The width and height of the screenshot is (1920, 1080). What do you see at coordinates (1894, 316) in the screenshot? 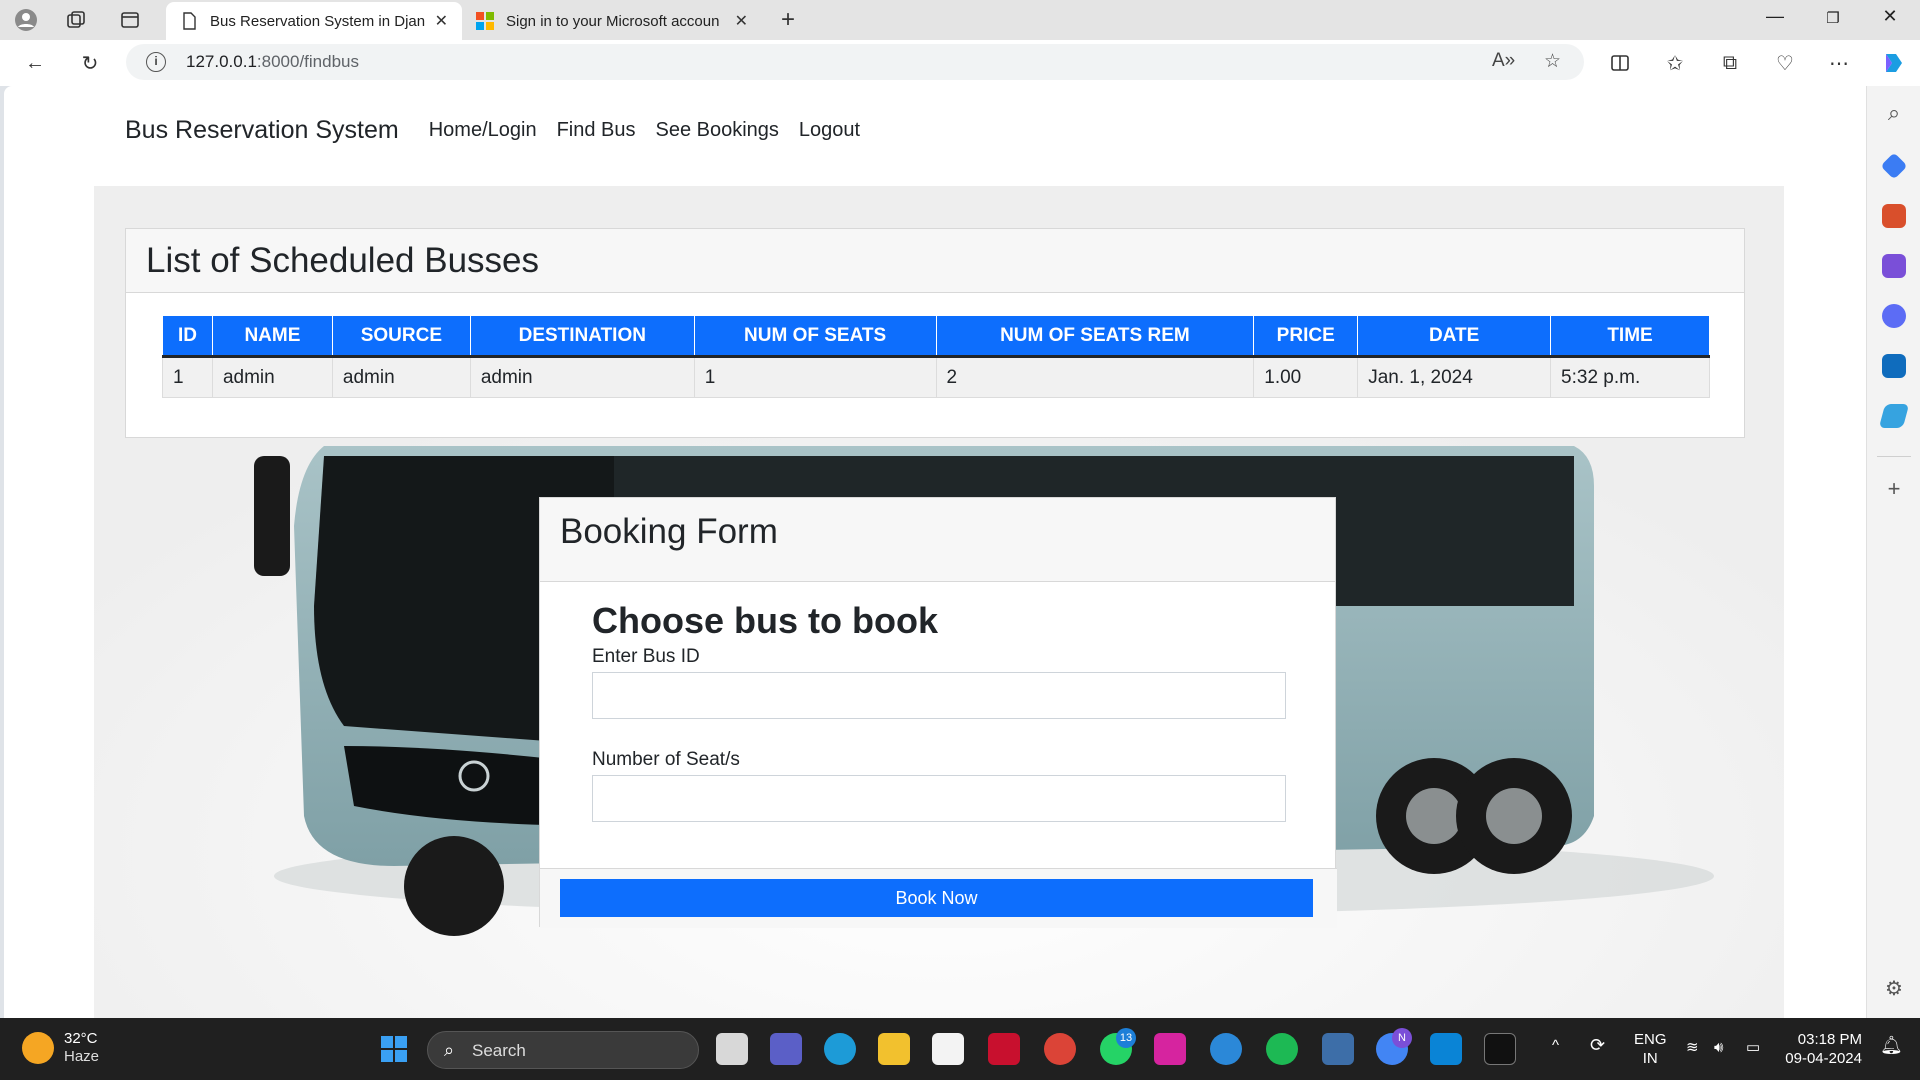
I see `microsoft365-icon` at bounding box center [1894, 316].